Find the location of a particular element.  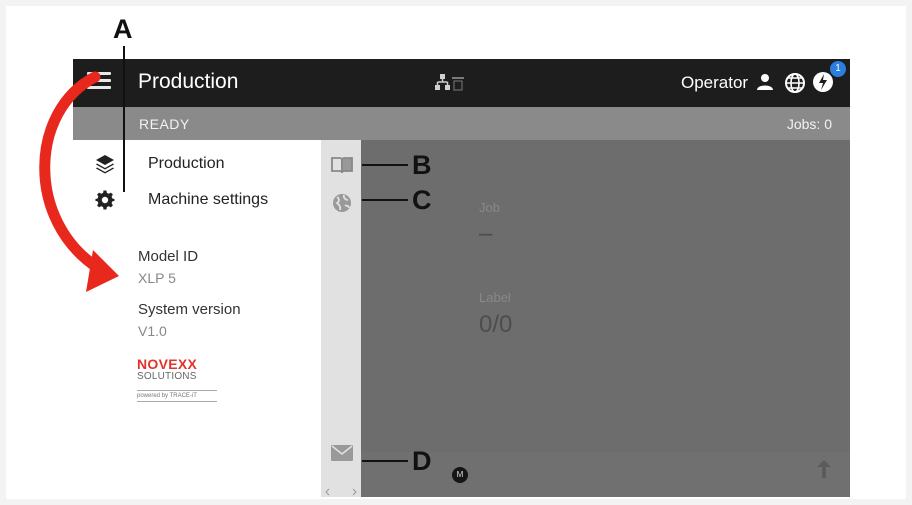

callout-c-line is located at coordinates (385, 200).